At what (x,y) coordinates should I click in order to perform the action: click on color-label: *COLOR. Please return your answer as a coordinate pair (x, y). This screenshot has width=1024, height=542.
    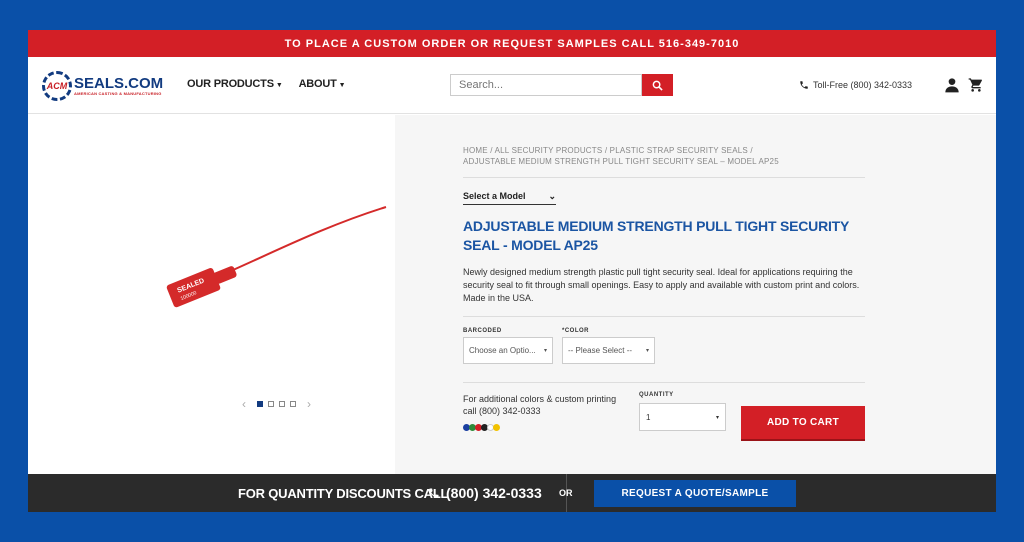
    Looking at the image, I should click on (575, 331).